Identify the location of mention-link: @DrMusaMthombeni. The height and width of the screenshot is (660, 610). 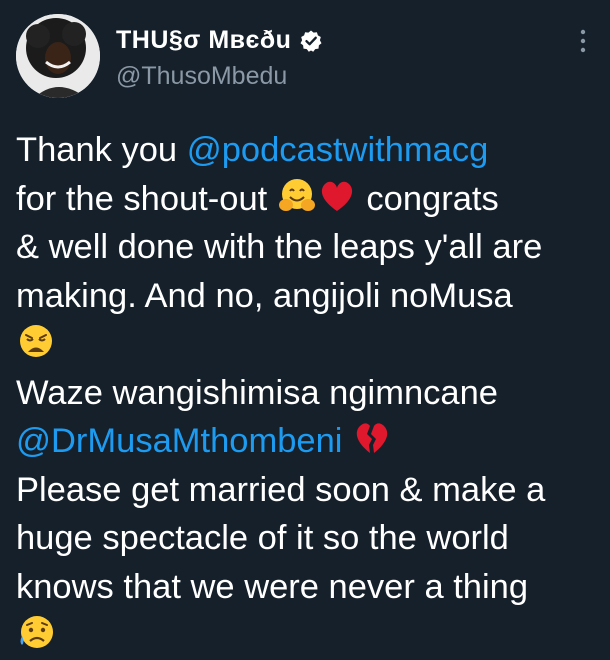
(179, 441).